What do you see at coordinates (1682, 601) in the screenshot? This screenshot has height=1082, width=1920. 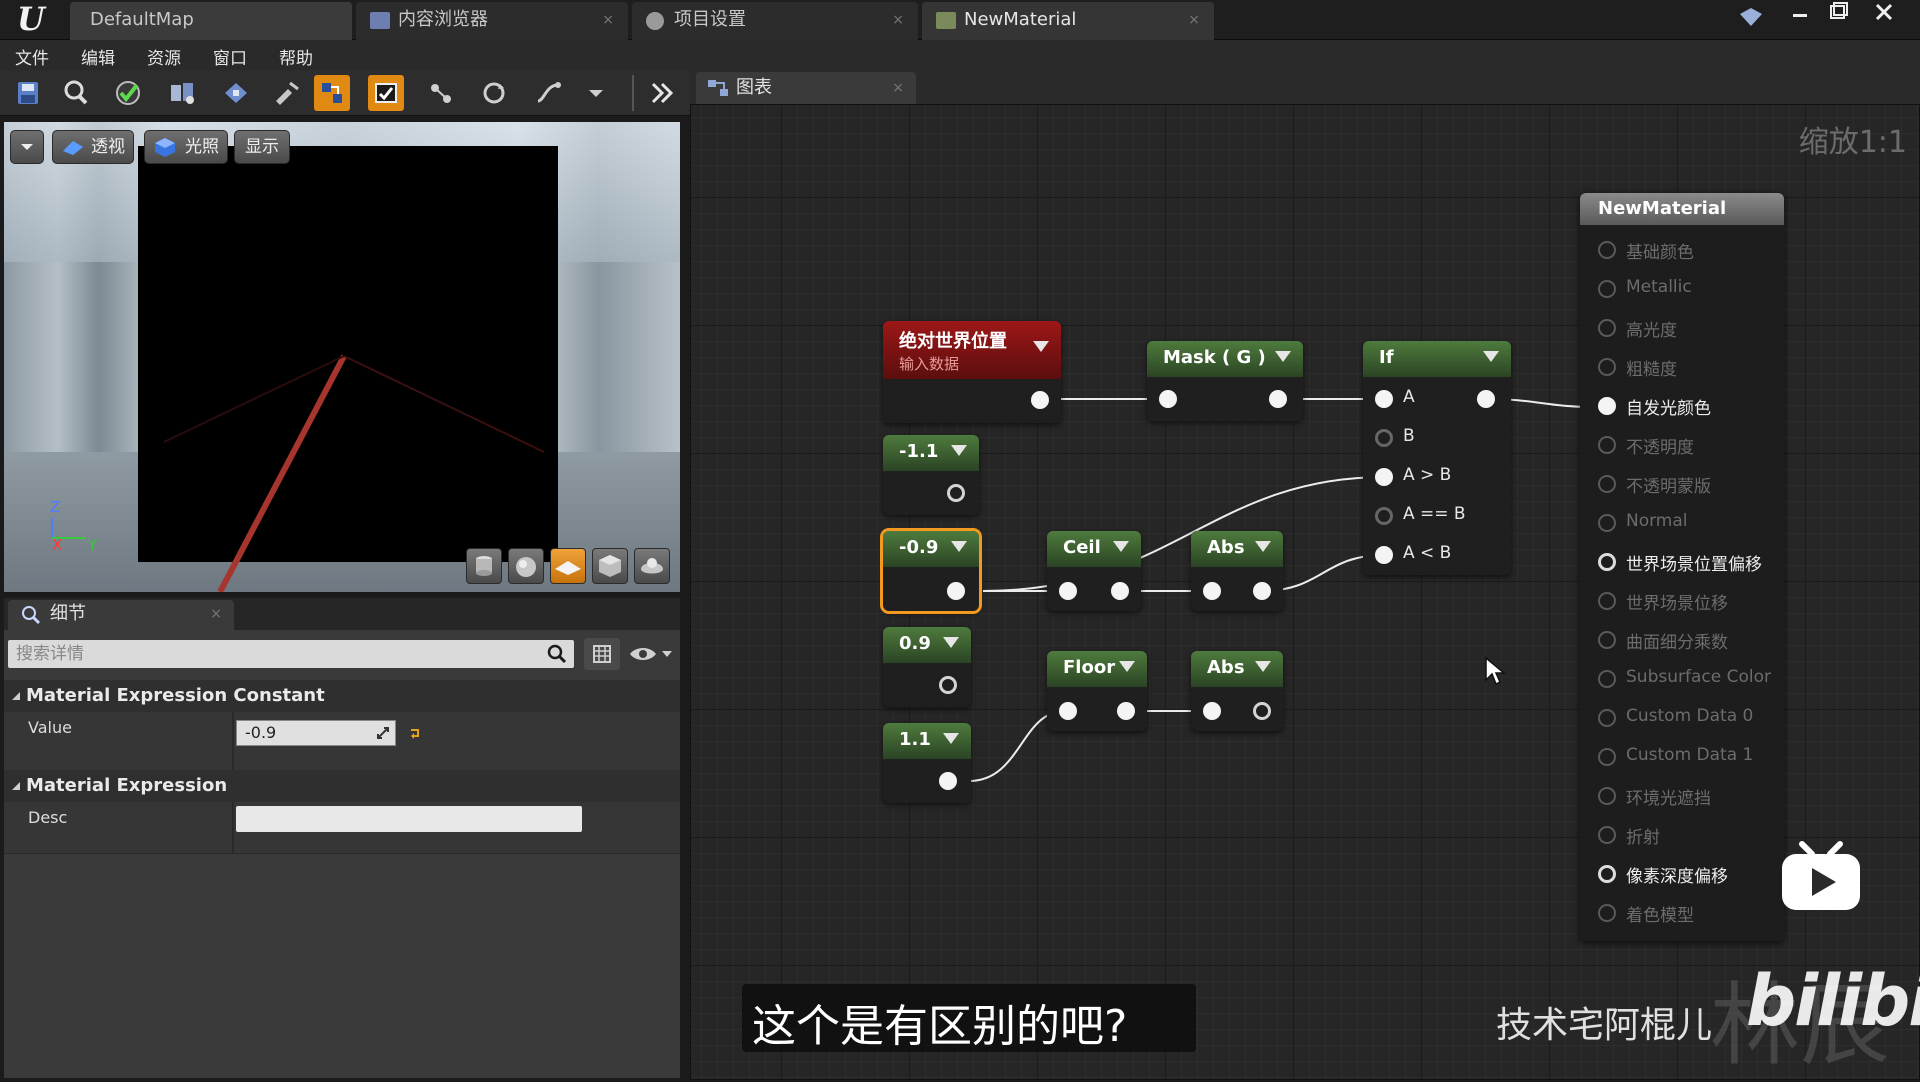 I see `input-world-displacement: 世界场景位移` at bounding box center [1682, 601].